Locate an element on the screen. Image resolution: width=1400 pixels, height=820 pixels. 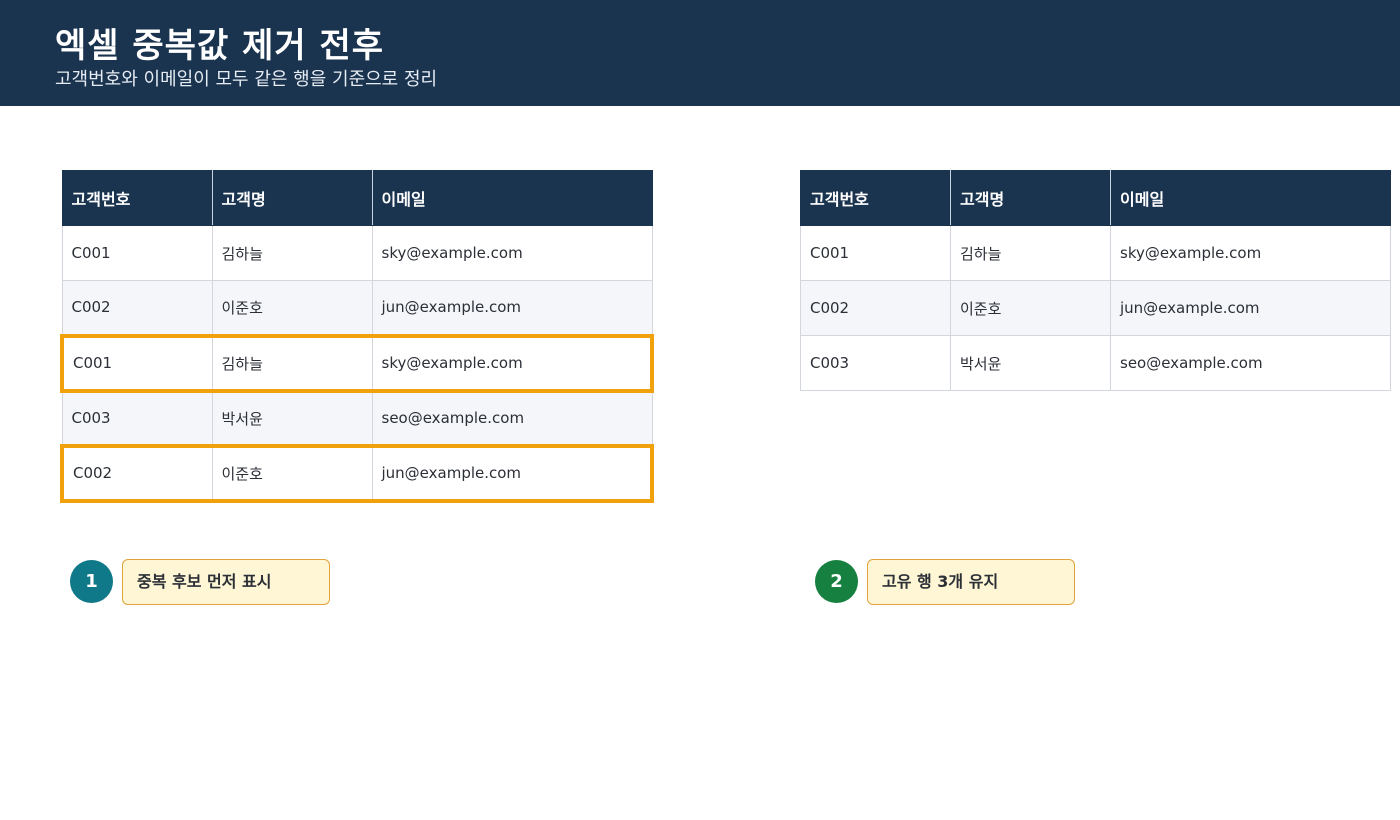
duplicate-table-row: C001 김하늘 sky@example.com is located at coordinates (357, 363).